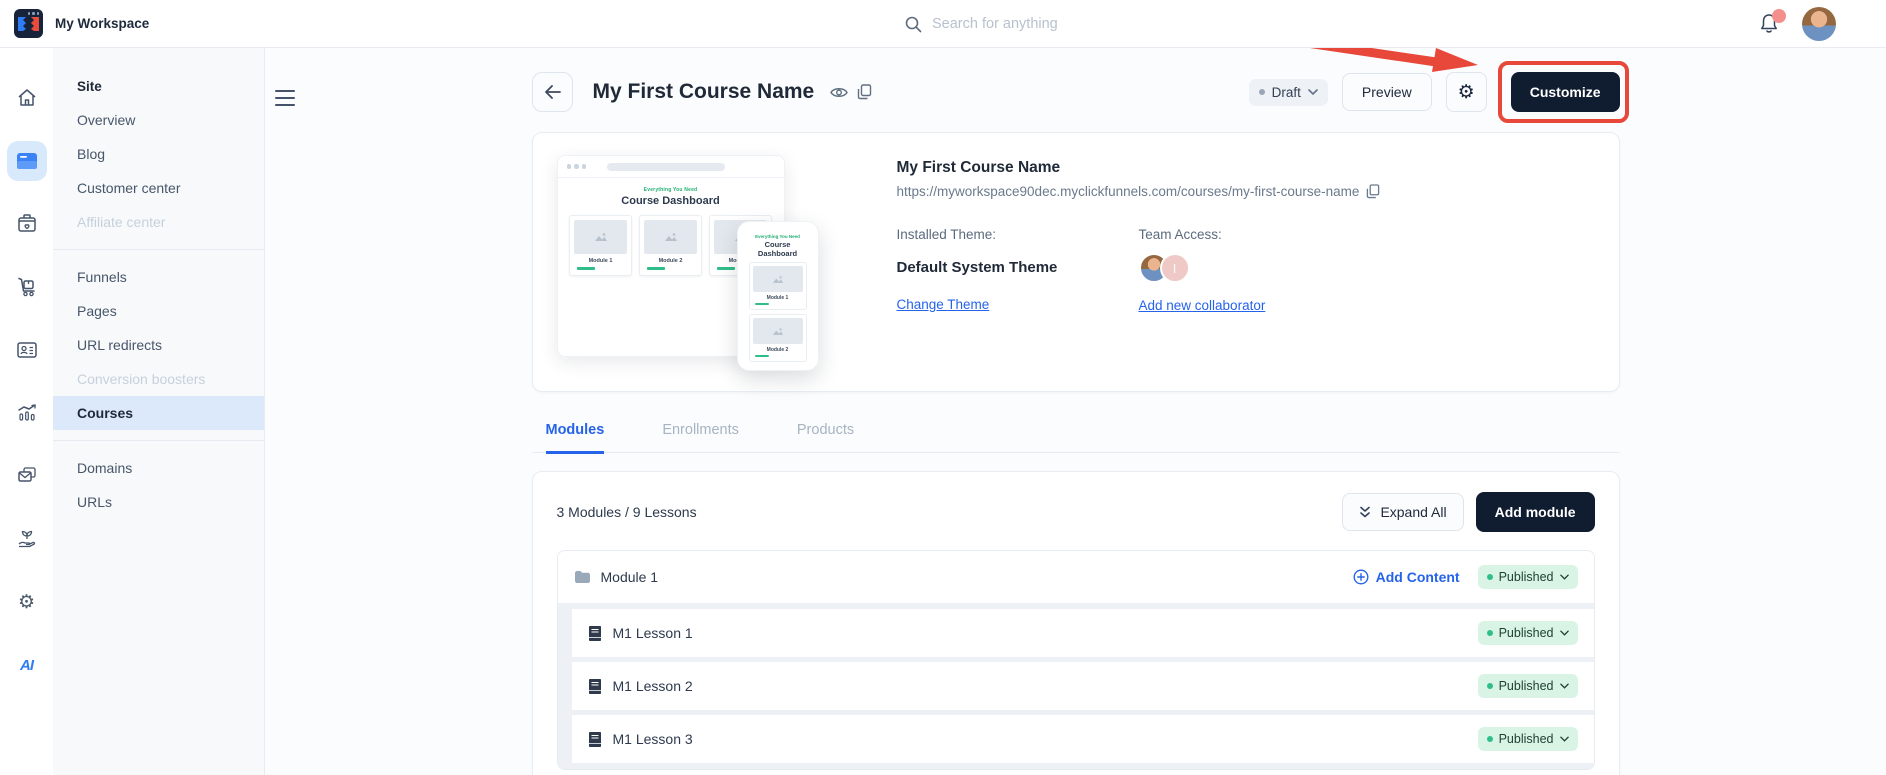 The width and height of the screenshot is (1886, 775). Describe the element at coordinates (28, 23) in the screenshot. I see `clickfunnels-logo-icon` at that location.